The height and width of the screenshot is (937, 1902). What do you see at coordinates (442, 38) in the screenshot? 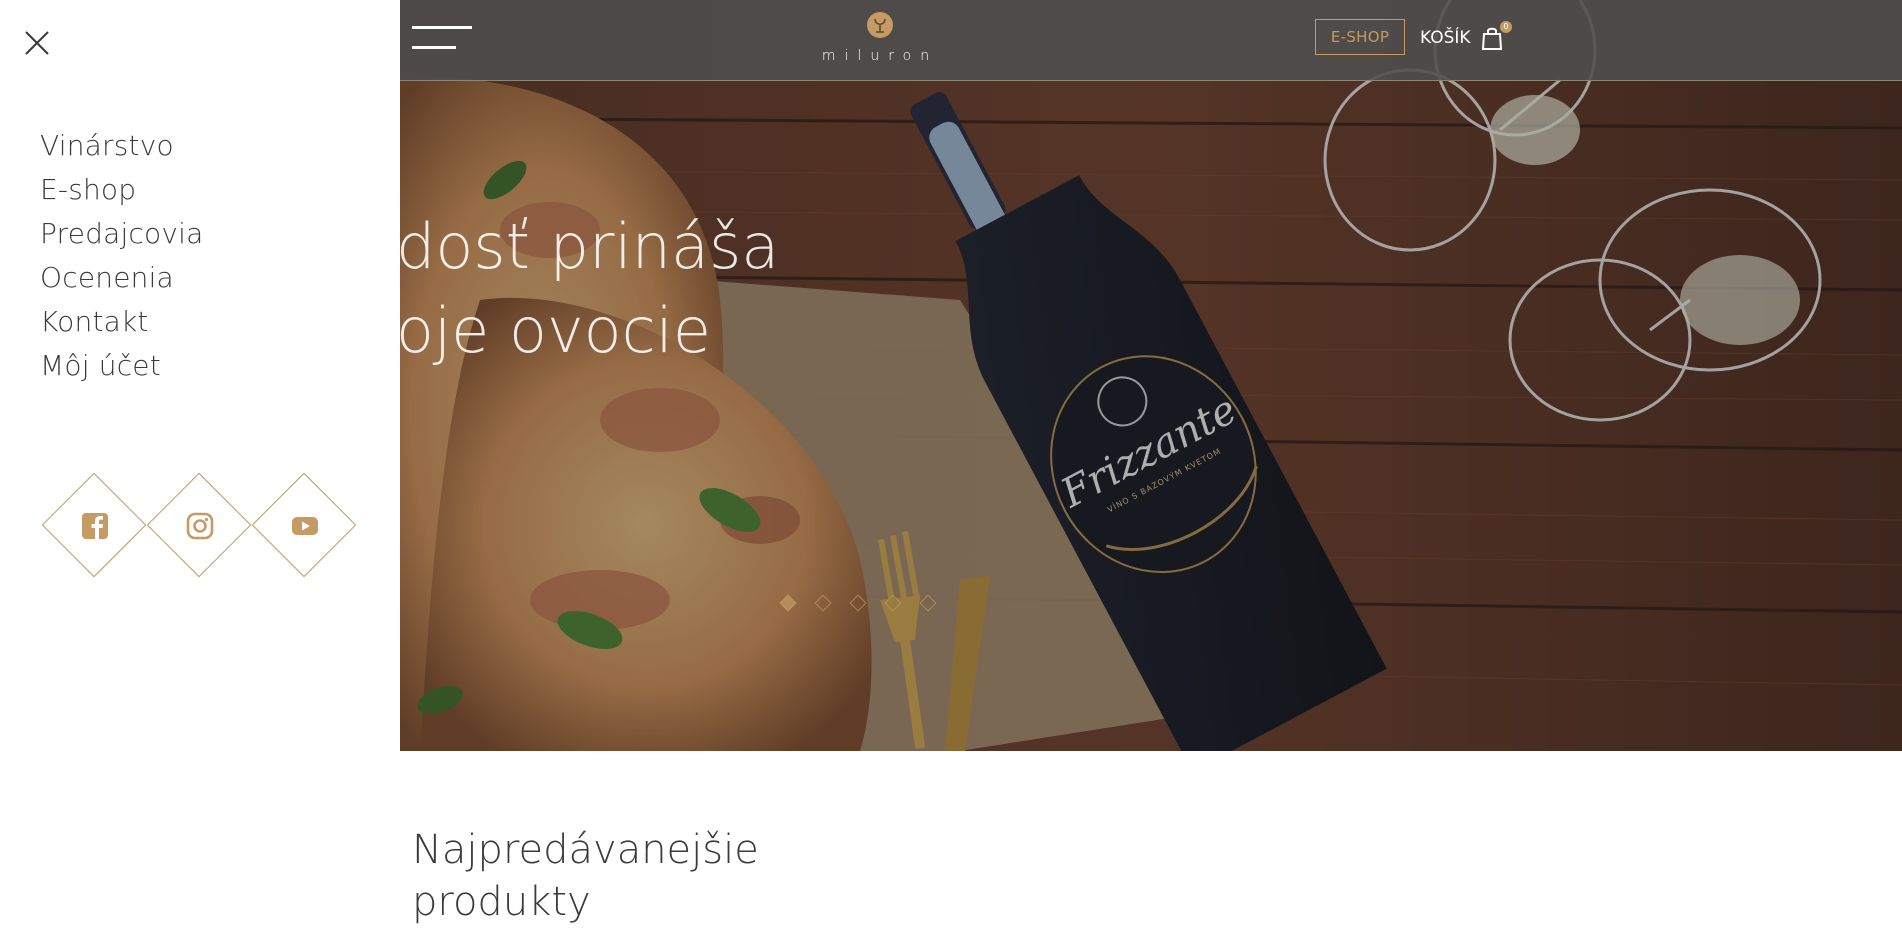
I see `menu-toggle-button` at bounding box center [442, 38].